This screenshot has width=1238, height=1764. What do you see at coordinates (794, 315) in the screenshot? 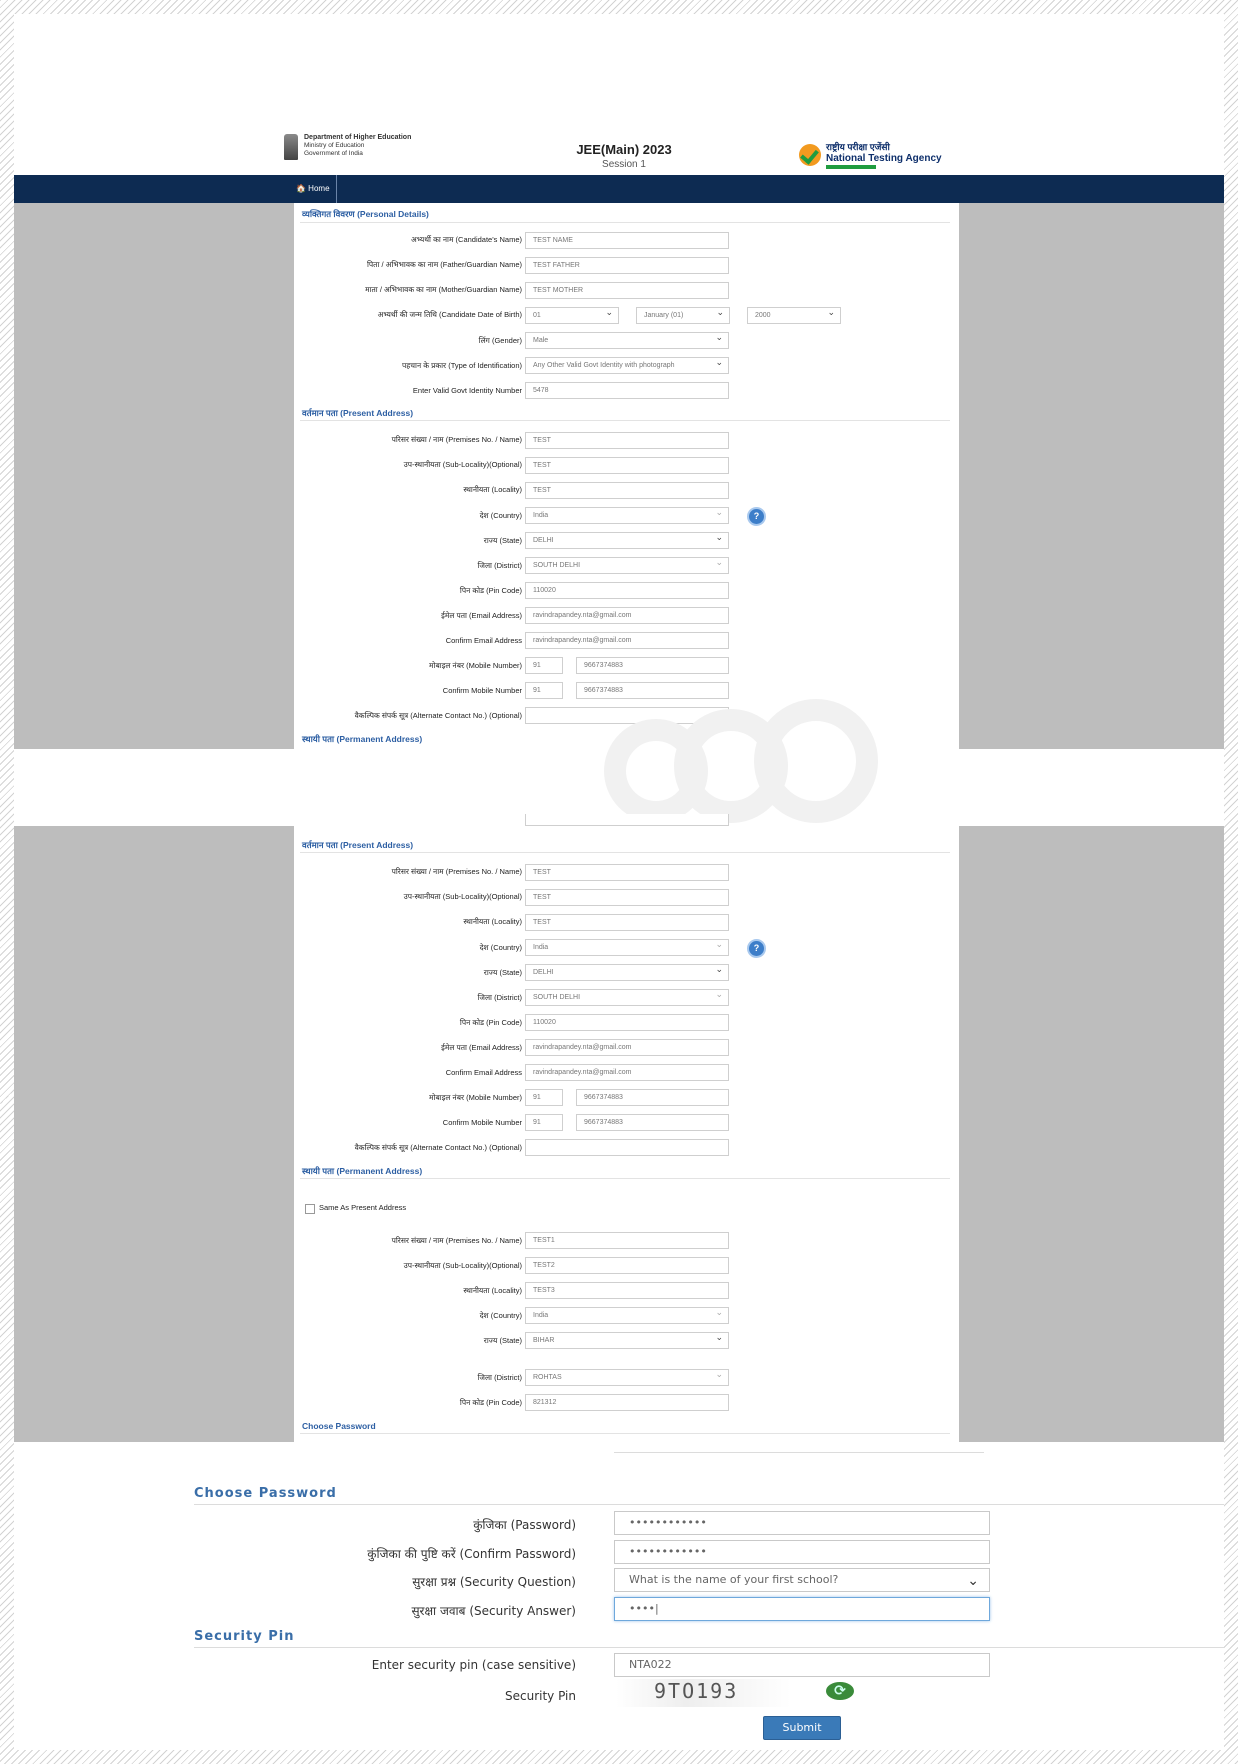
I see `dob-year-select: 2000` at bounding box center [794, 315].